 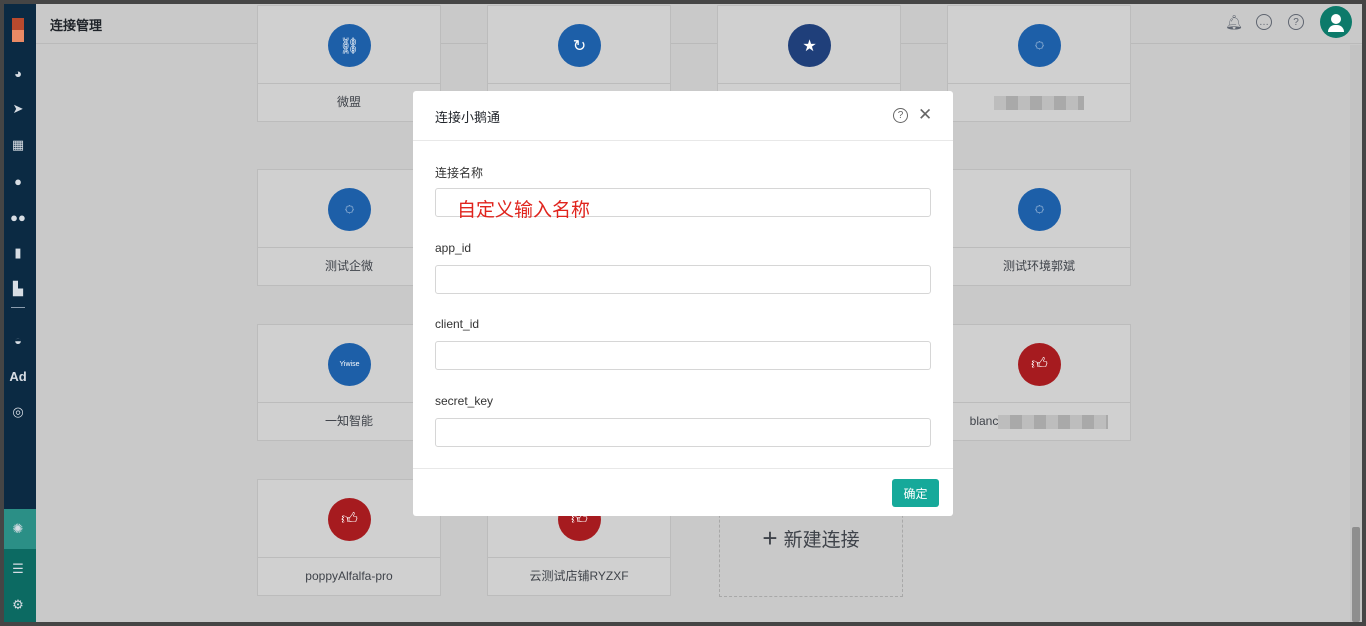 What do you see at coordinates (925, 115) in the screenshot?
I see `close-icon: ✕` at bounding box center [925, 115].